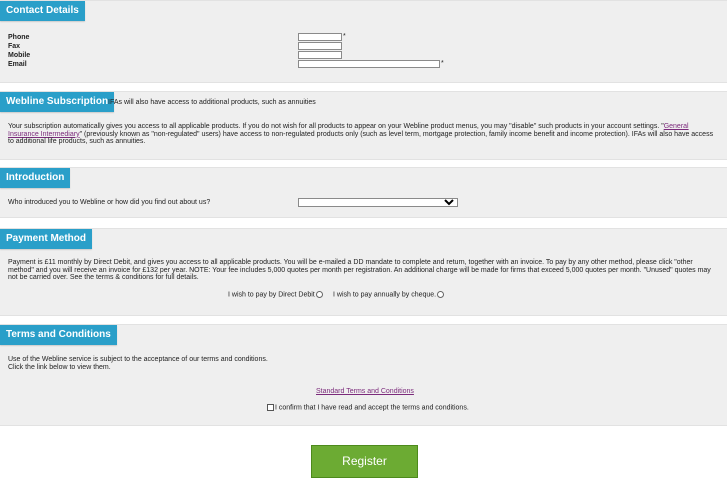 The image size is (727, 478). I want to click on terms-header: Terms and Conditions, so click(58, 335).